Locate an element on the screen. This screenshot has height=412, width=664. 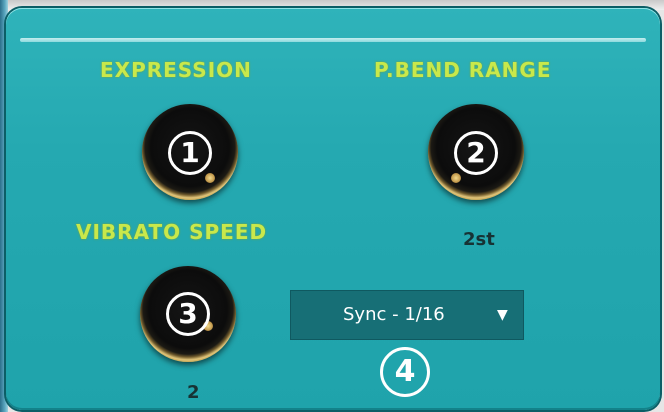
sync-dropdown-value: Sync - 1/16 is located at coordinates (394, 314).